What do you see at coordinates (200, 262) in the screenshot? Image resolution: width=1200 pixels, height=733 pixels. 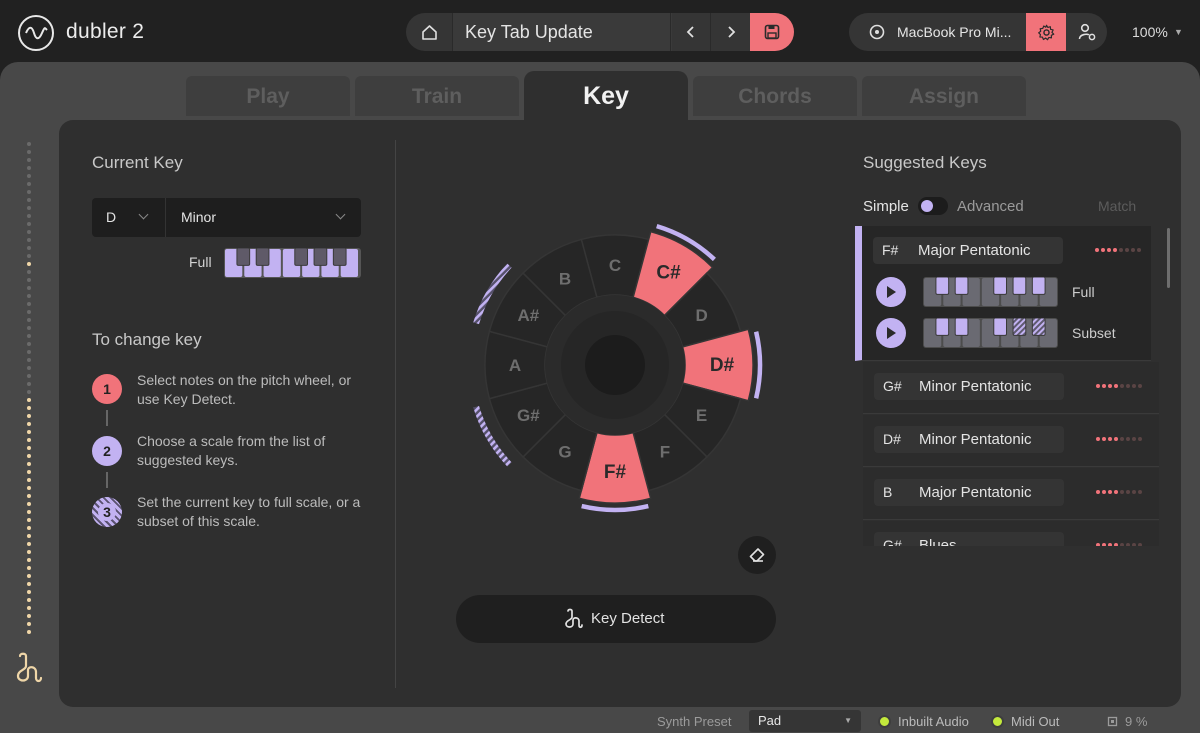 I see `key-range-label: Full` at bounding box center [200, 262].